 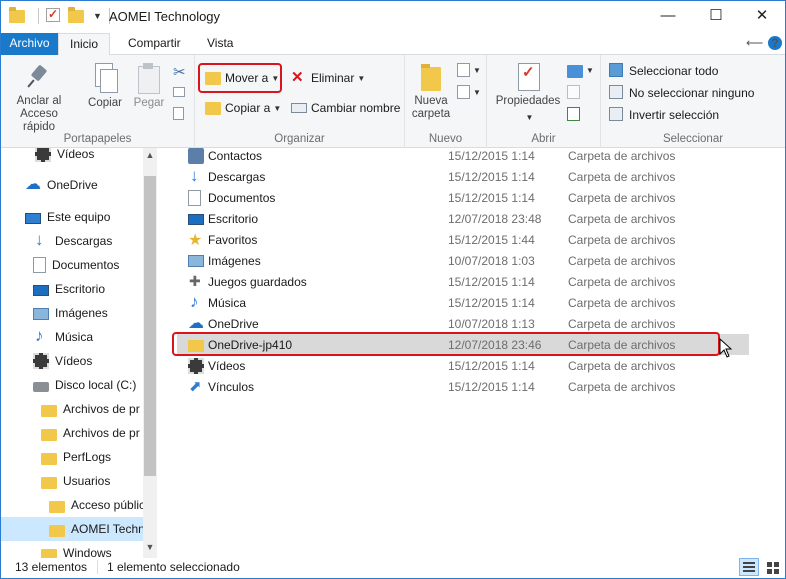 I want to click on copy-button: Copiar, so click(x=105, y=86).